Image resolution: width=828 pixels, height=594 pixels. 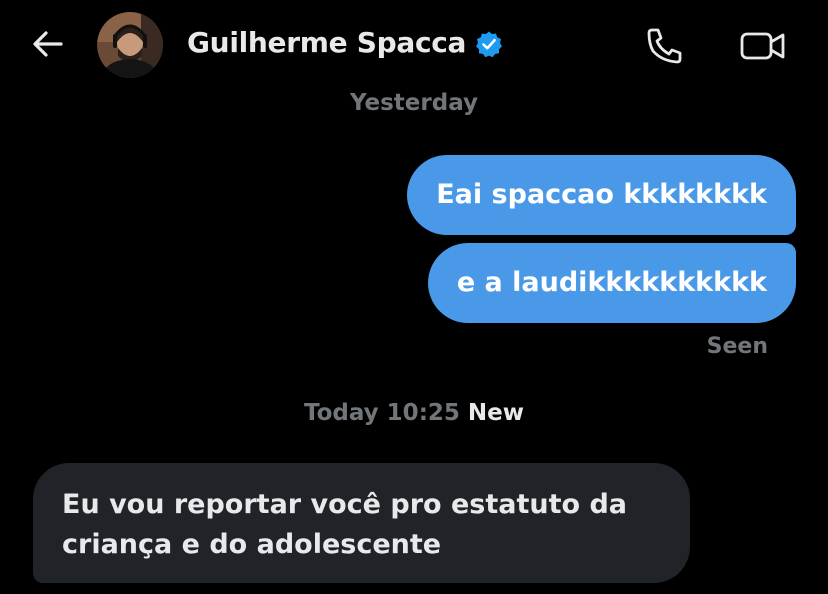 I want to click on avatar-image, so click(x=130, y=45).